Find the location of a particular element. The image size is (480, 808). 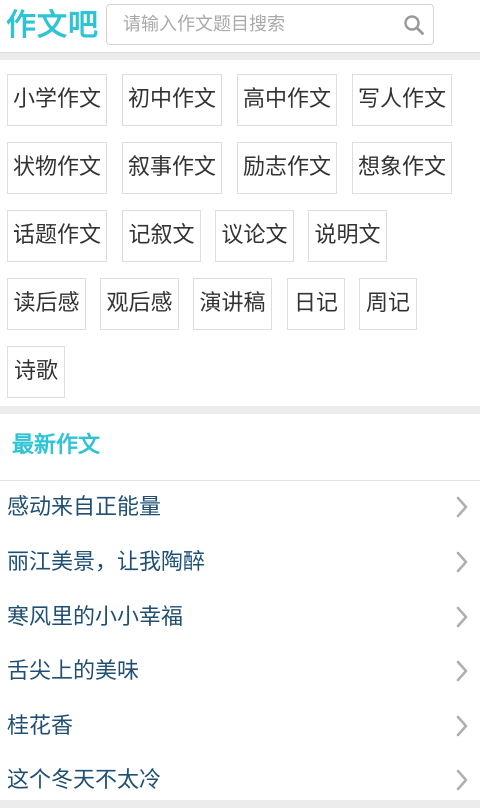

category-tag: 周记 is located at coordinates (388, 304).